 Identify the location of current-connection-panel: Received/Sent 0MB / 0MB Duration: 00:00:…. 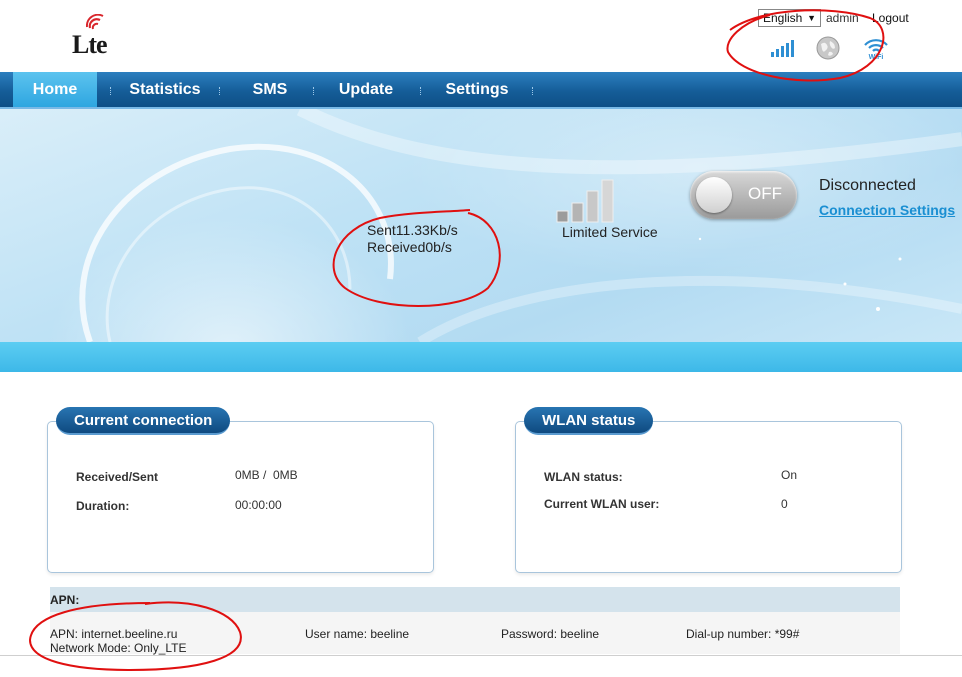
(240, 497).